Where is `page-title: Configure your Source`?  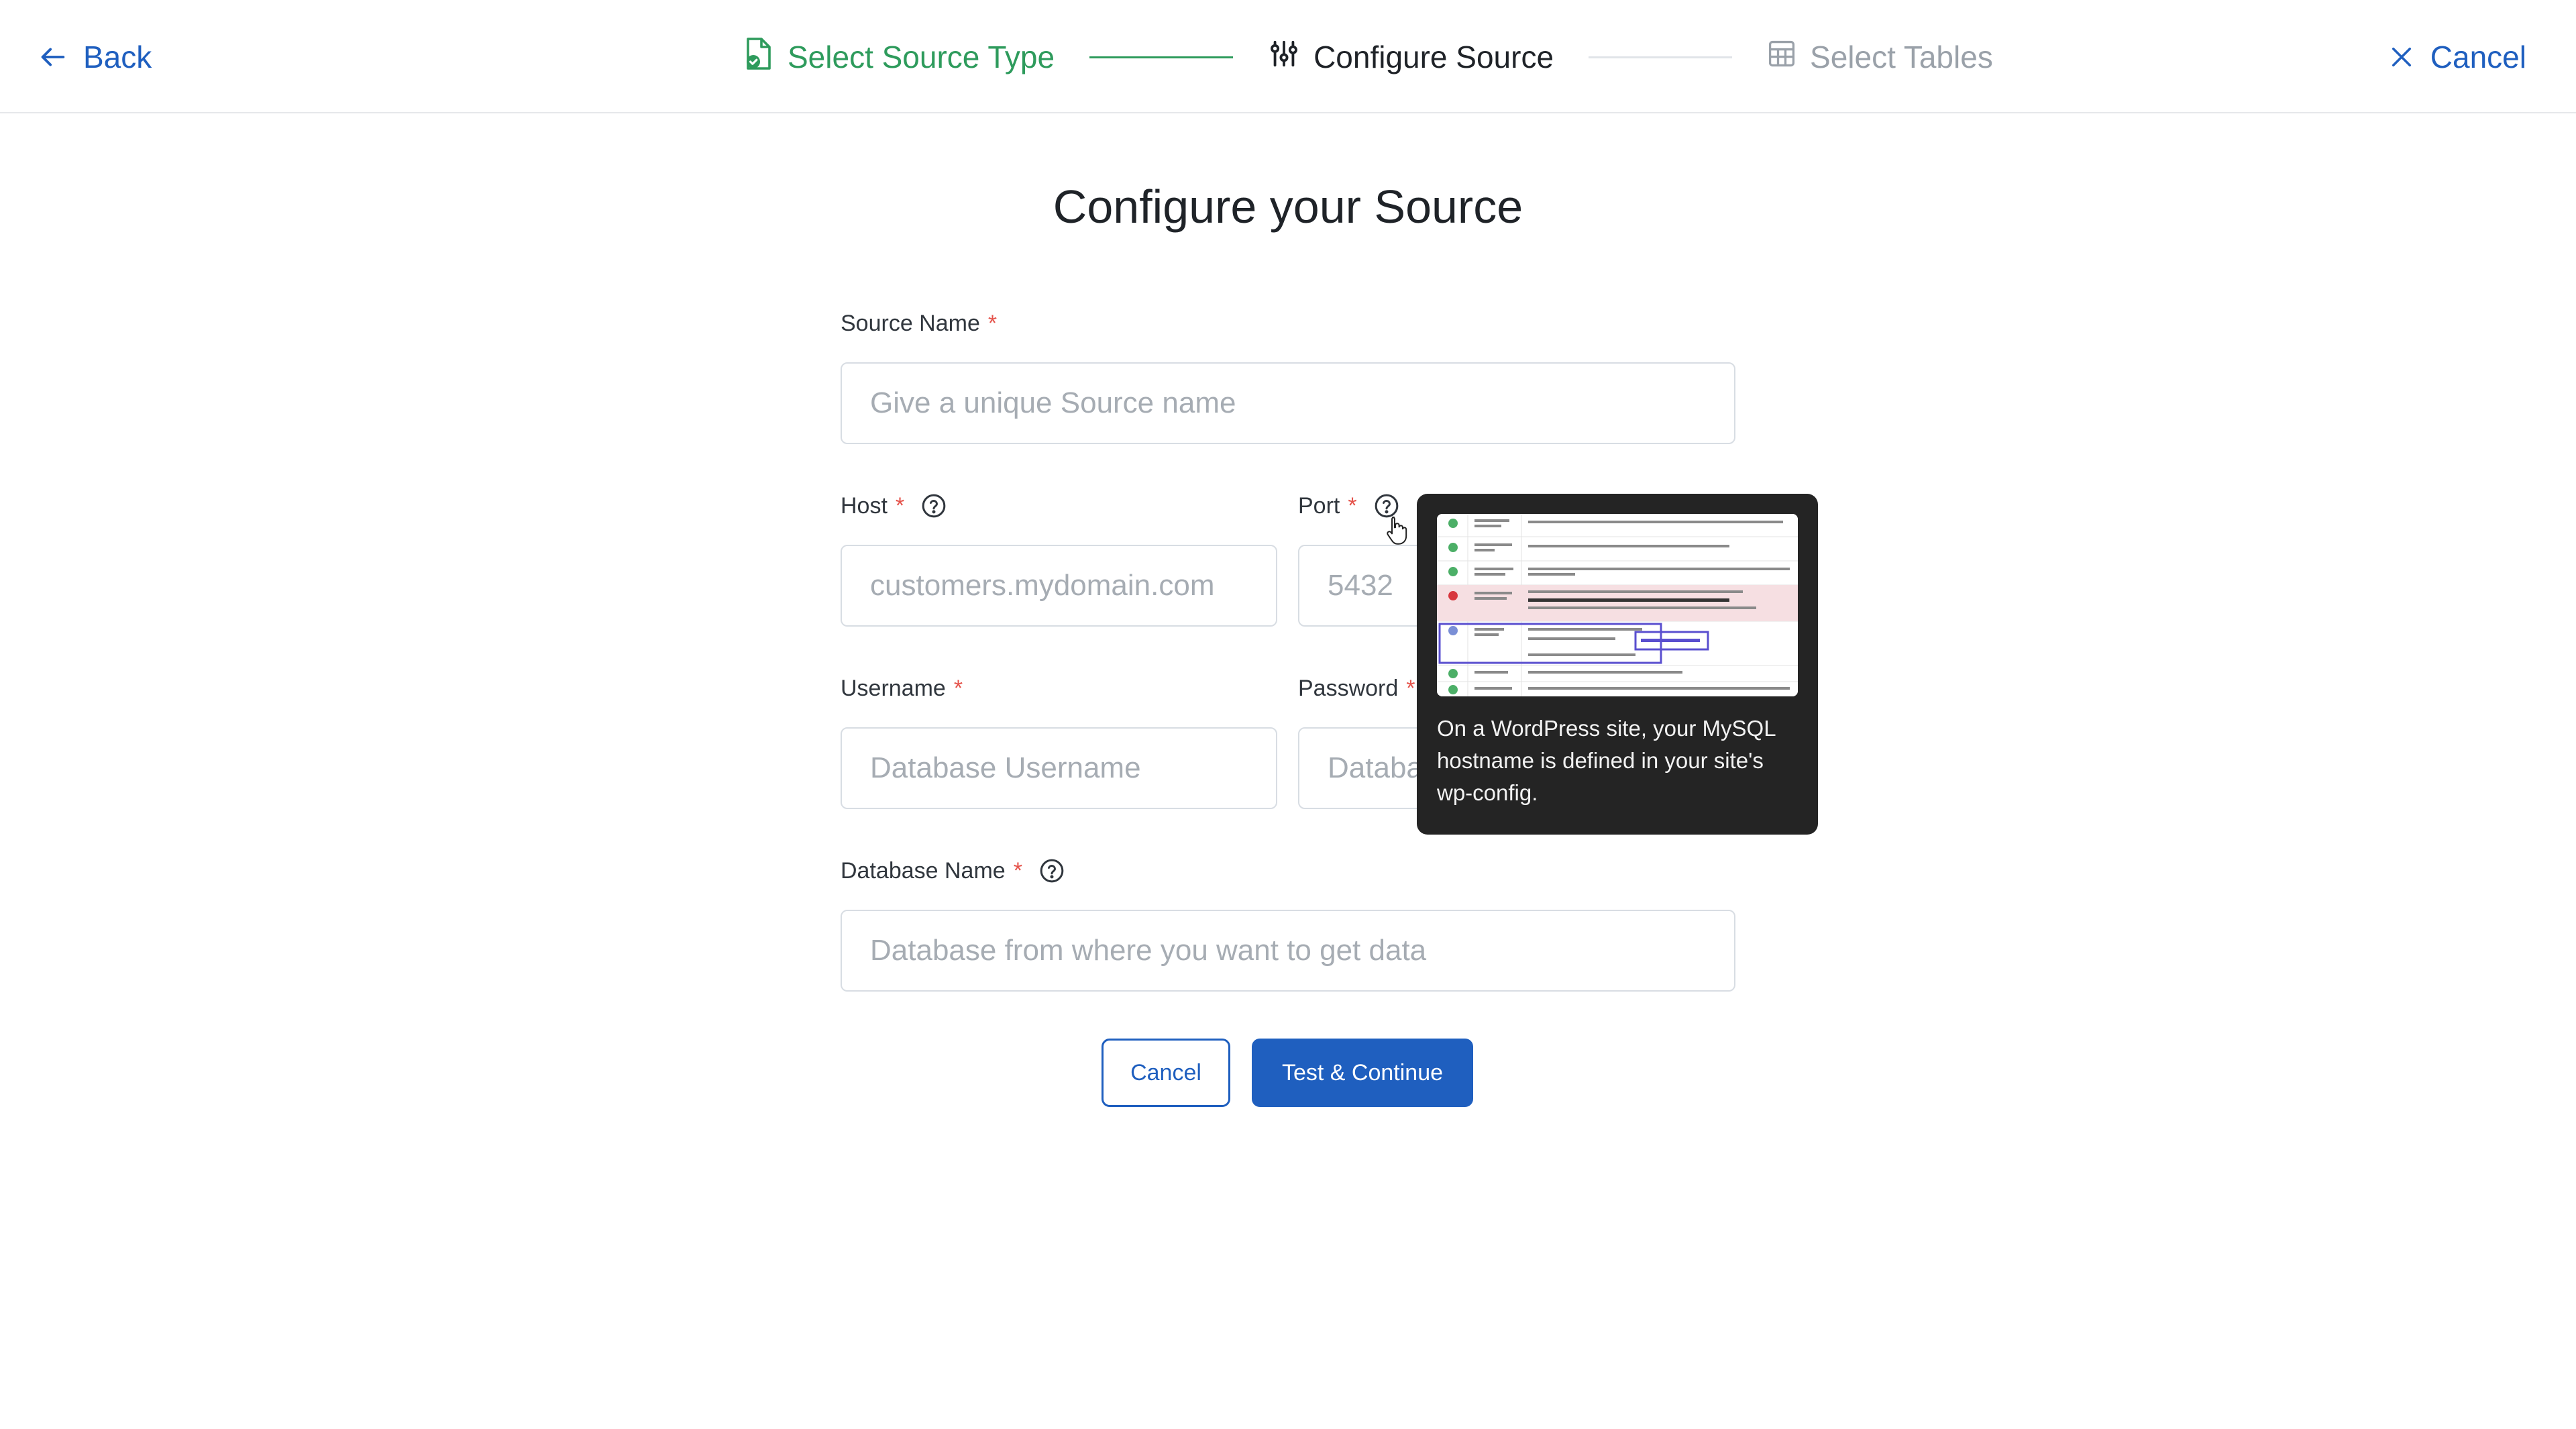 page-title: Configure your Source is located at coordinates (1288, 206).